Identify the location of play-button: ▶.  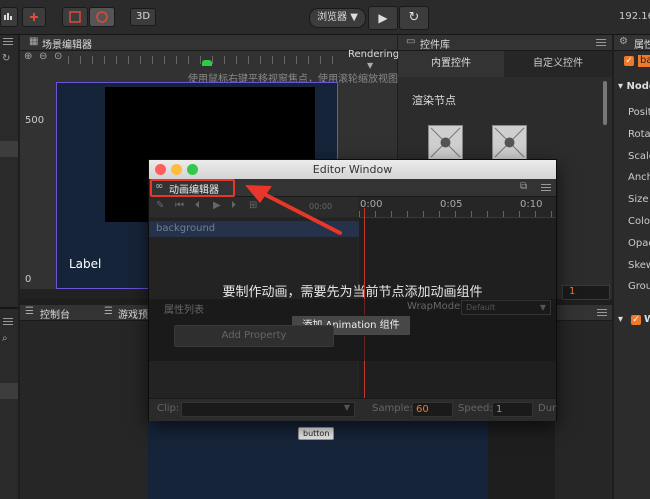
(383, 18).